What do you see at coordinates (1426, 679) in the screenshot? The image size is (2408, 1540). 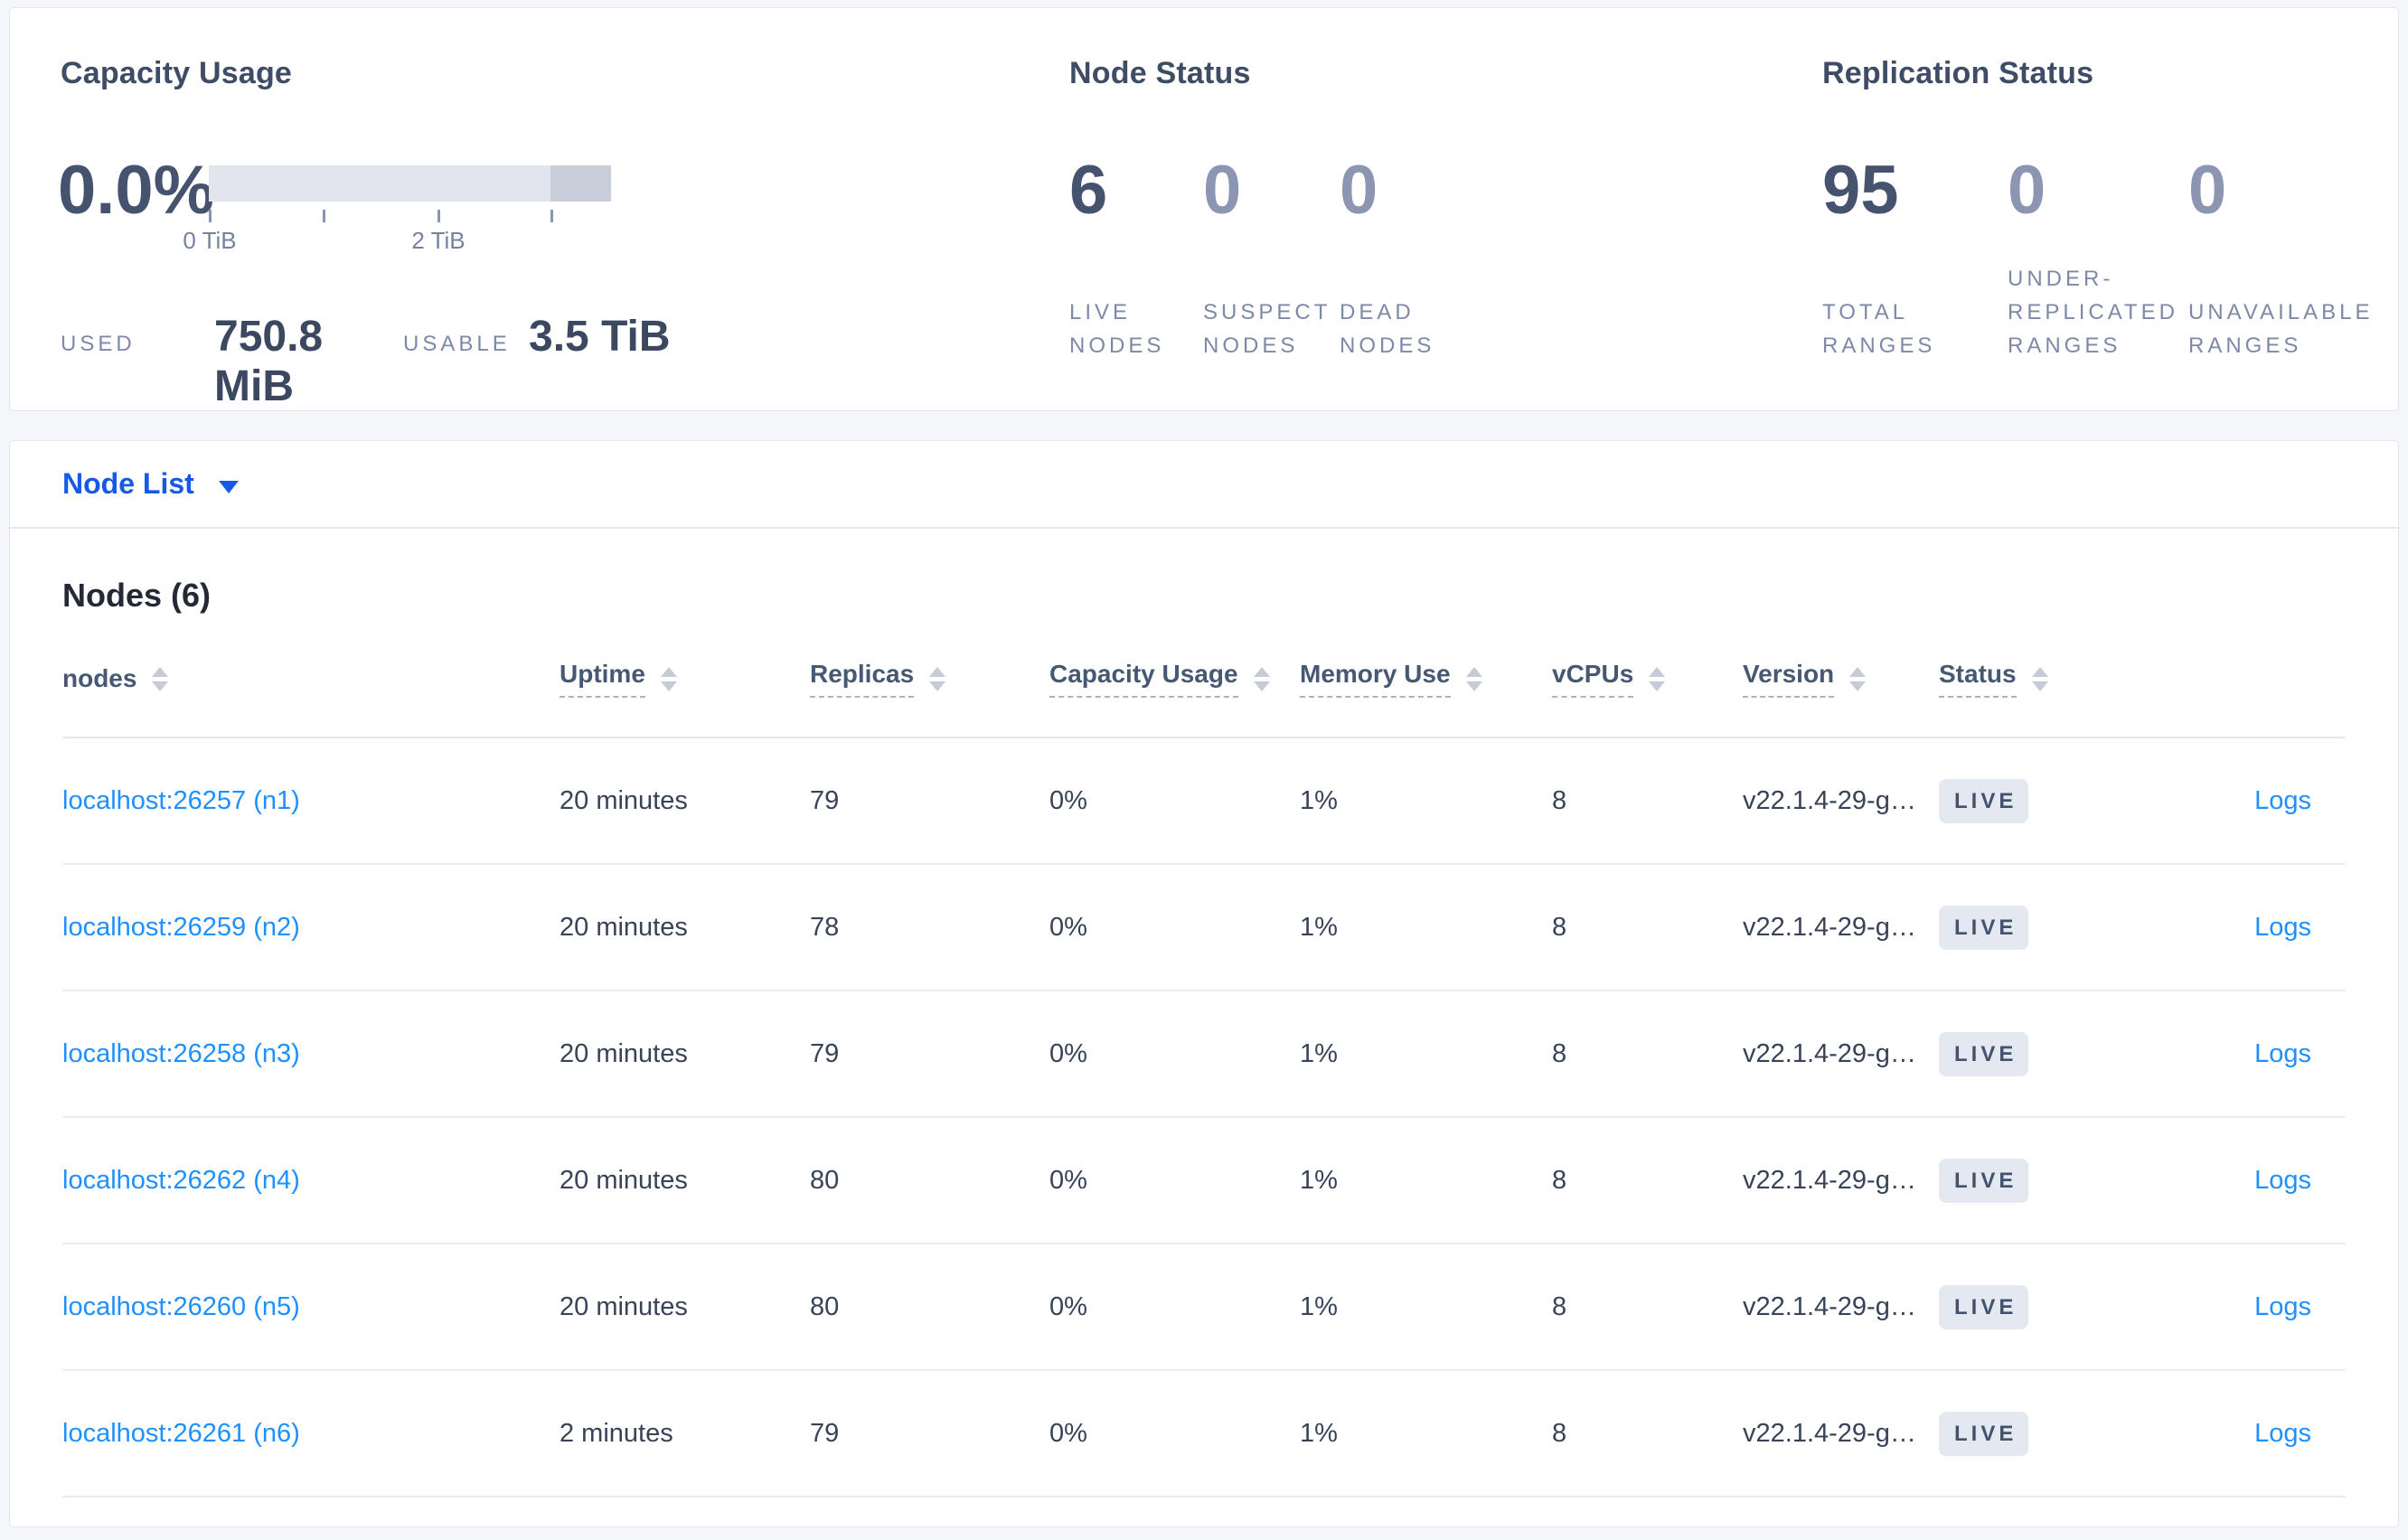 I see `column-header-memory-use: Memory Use` at bounding box center [1426, 679].